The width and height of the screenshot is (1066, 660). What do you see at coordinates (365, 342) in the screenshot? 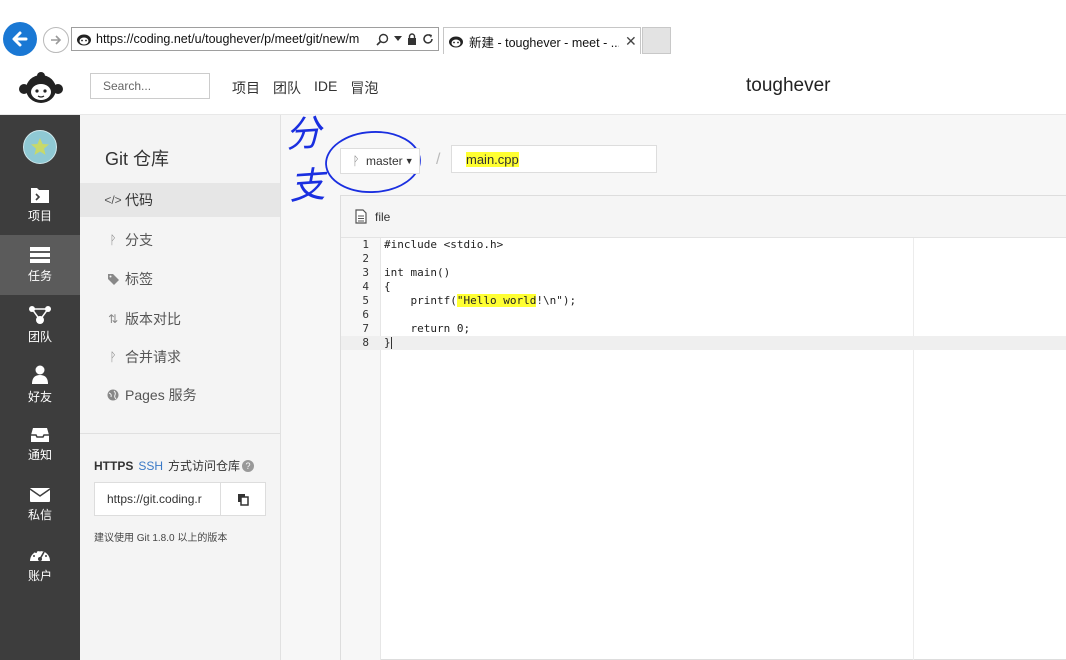
I see `line-number: 8` at bounding box center [365, 342].